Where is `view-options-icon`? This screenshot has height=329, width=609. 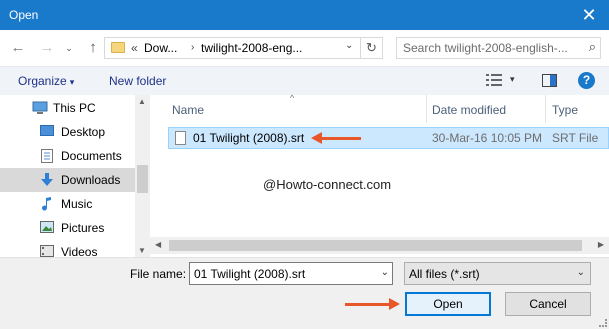
view-options-icon is located at coordinates (494, 80).